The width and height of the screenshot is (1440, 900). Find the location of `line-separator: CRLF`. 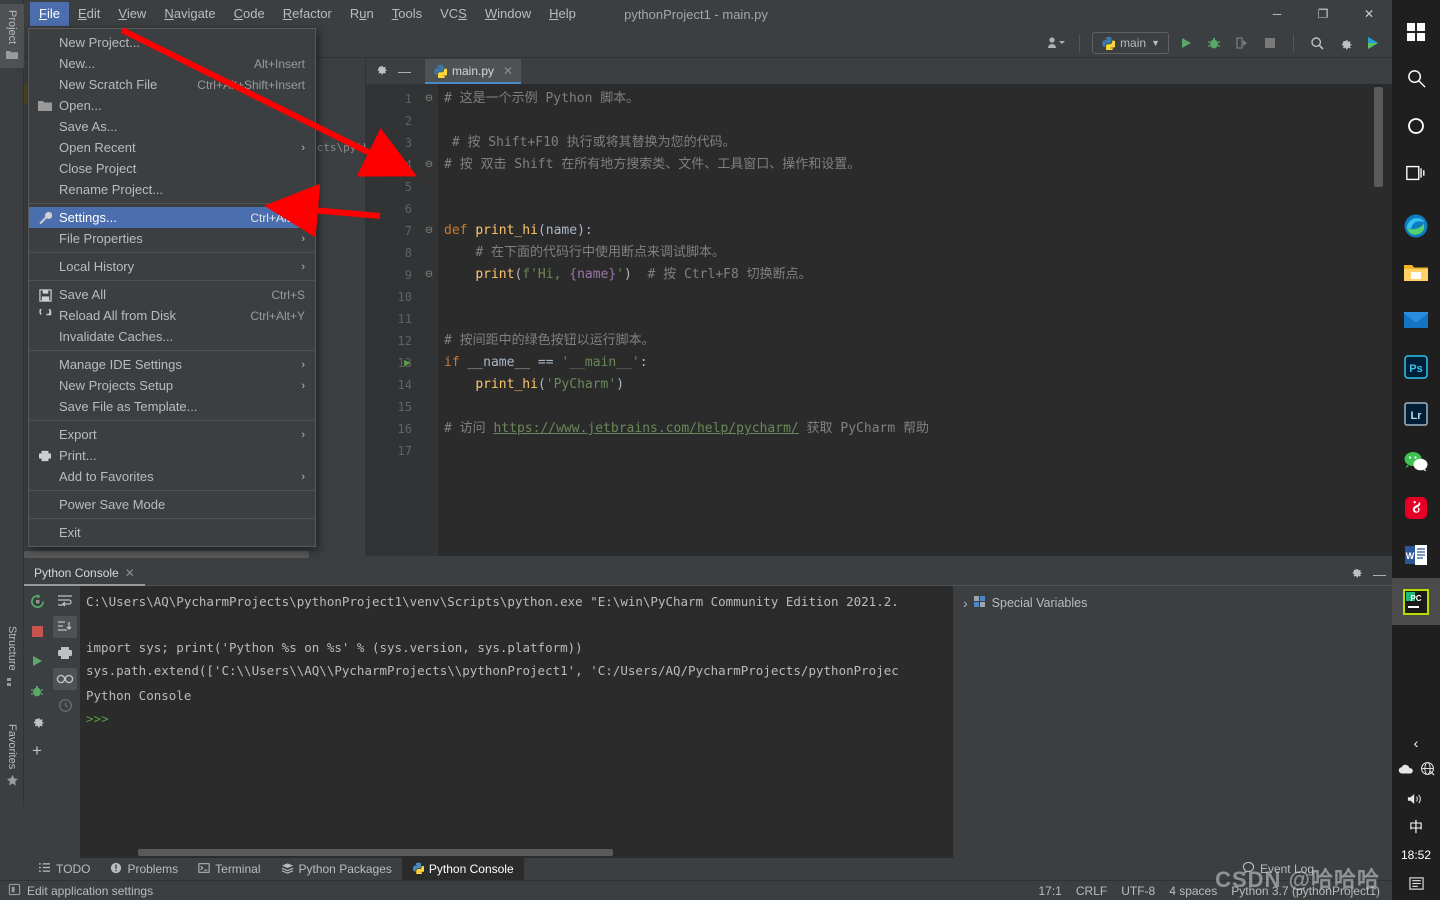

line-separator: CRLF is located at coordinates (1091, 891).